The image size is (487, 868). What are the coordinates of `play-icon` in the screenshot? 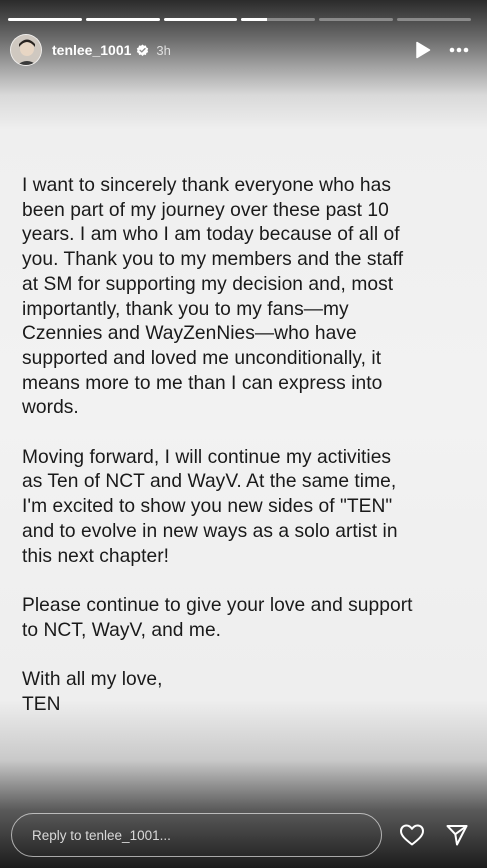 It's located at (423, 50).